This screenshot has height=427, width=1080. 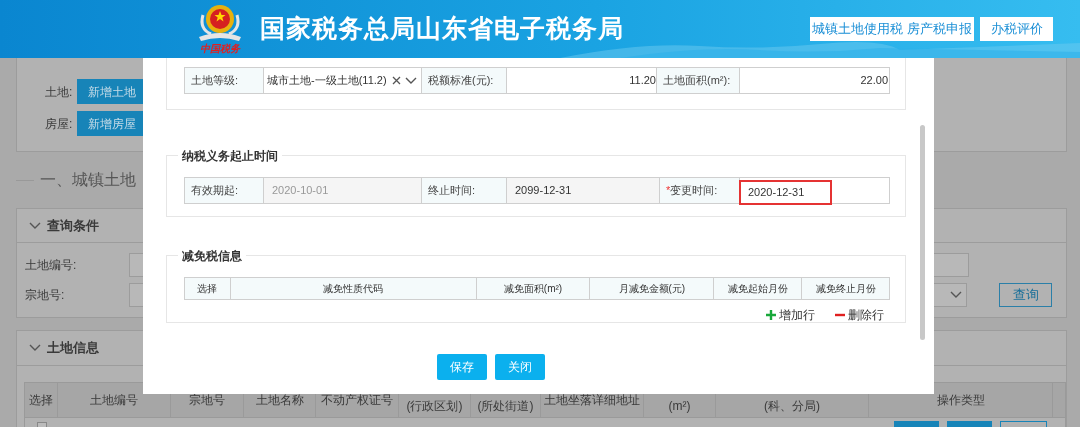 What do you see at coordinates (59, 92) in the screenshot?
I see `row-label: 土地:` at bounding box center [59, 92].